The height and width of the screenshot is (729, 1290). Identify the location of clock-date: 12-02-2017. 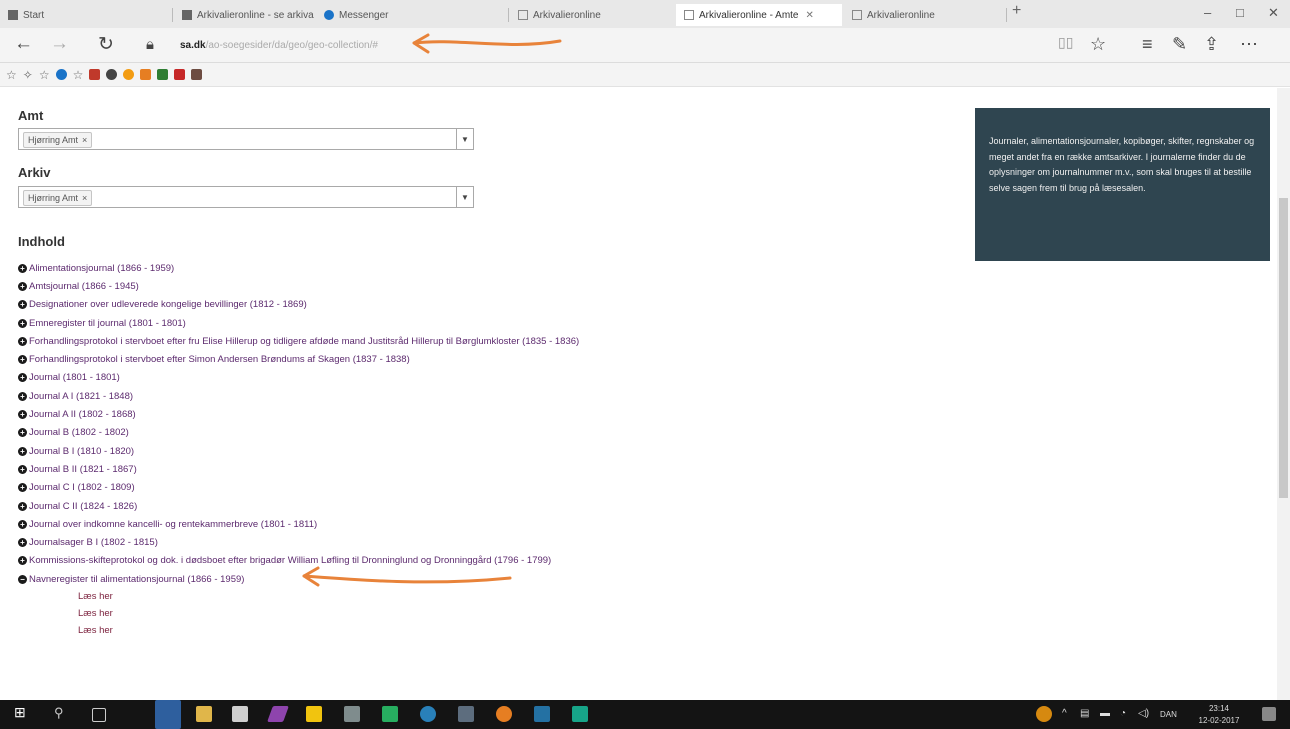
(1219, 720).